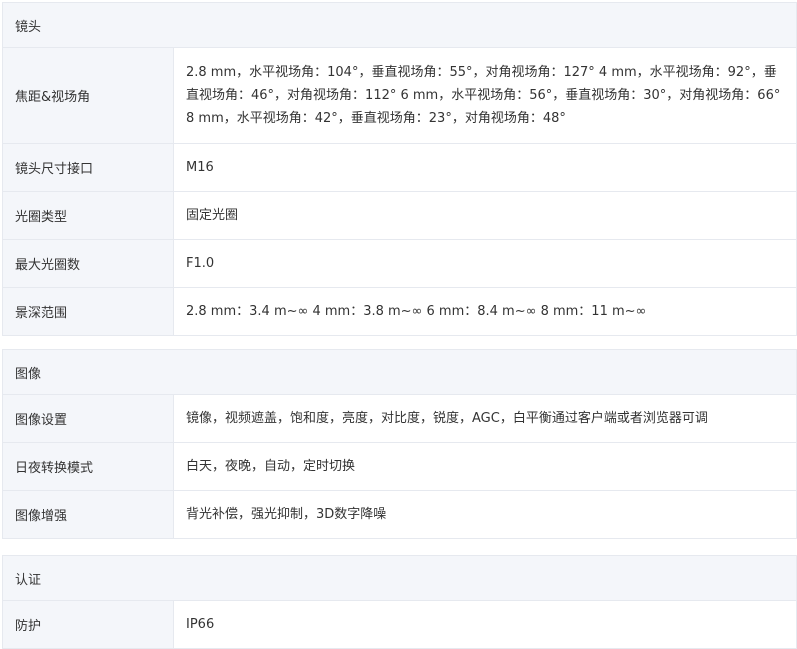 The height and width of the screenshot is (649, 797). I want to click on spec-key: 最大光圈数, so click(88, 263).